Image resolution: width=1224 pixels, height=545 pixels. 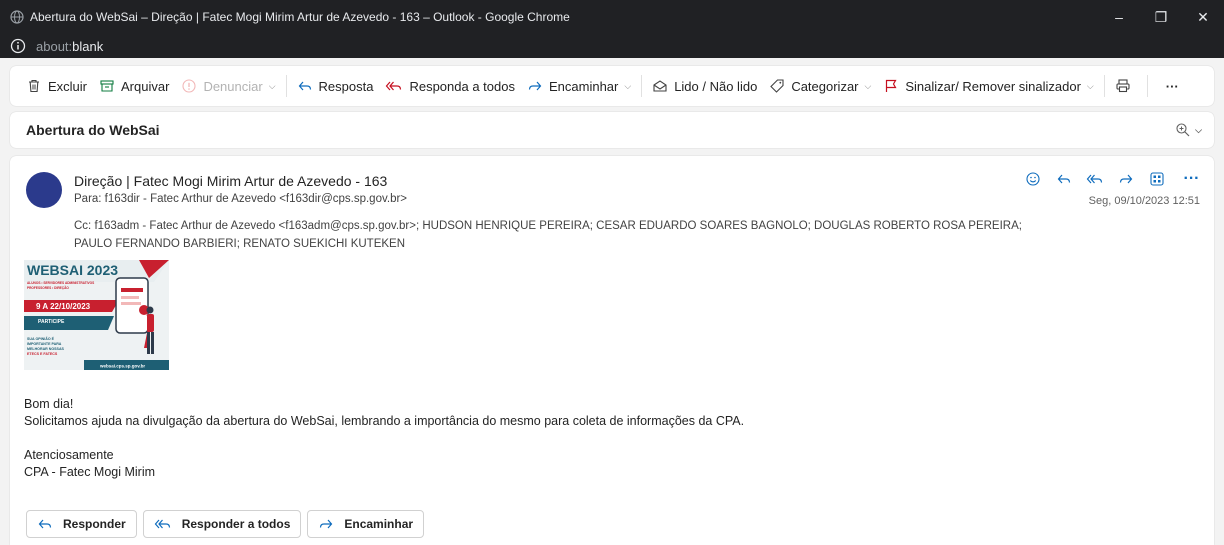 I want to click on reply-toolbar-button: Resposta, so click(x=335, y=86).